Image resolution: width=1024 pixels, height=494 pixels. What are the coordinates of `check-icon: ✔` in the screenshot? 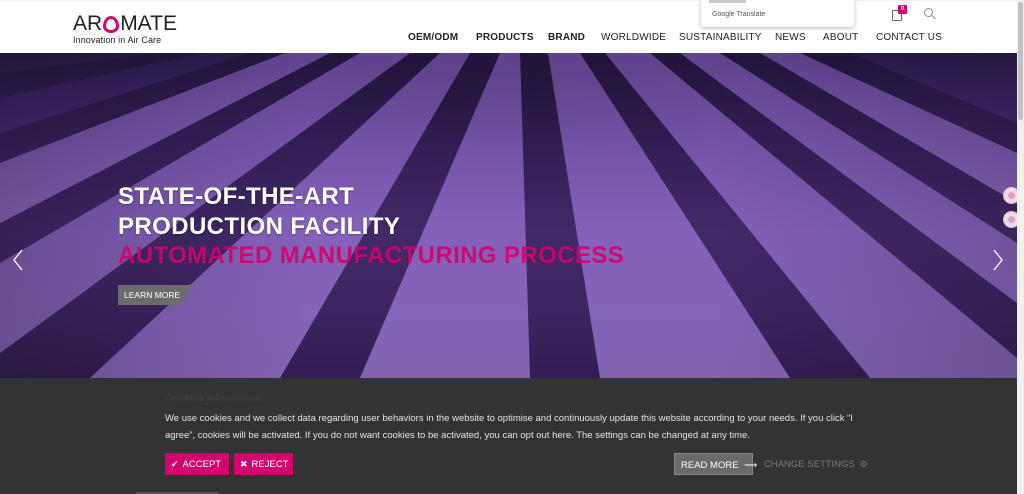 It's located at (175, 464).